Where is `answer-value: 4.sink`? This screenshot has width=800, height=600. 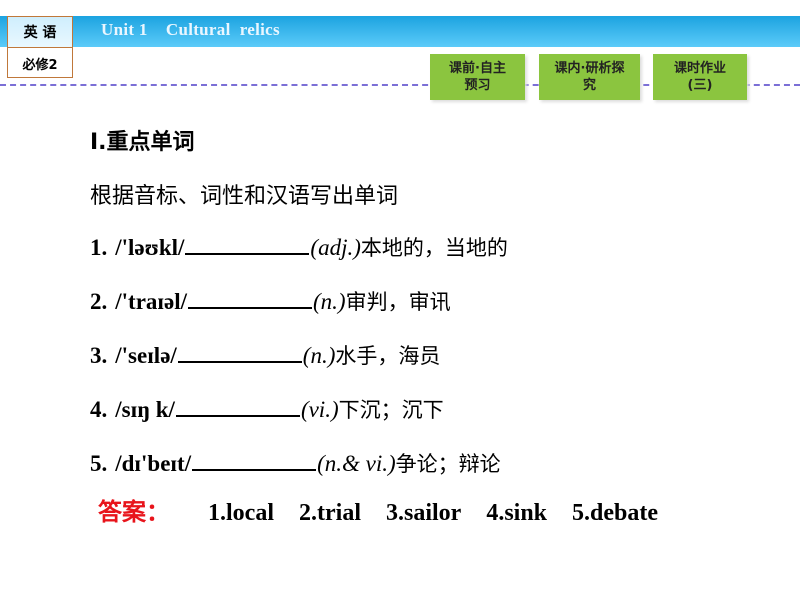 answer-value: 4.sink is located at coordinates (517, 513).